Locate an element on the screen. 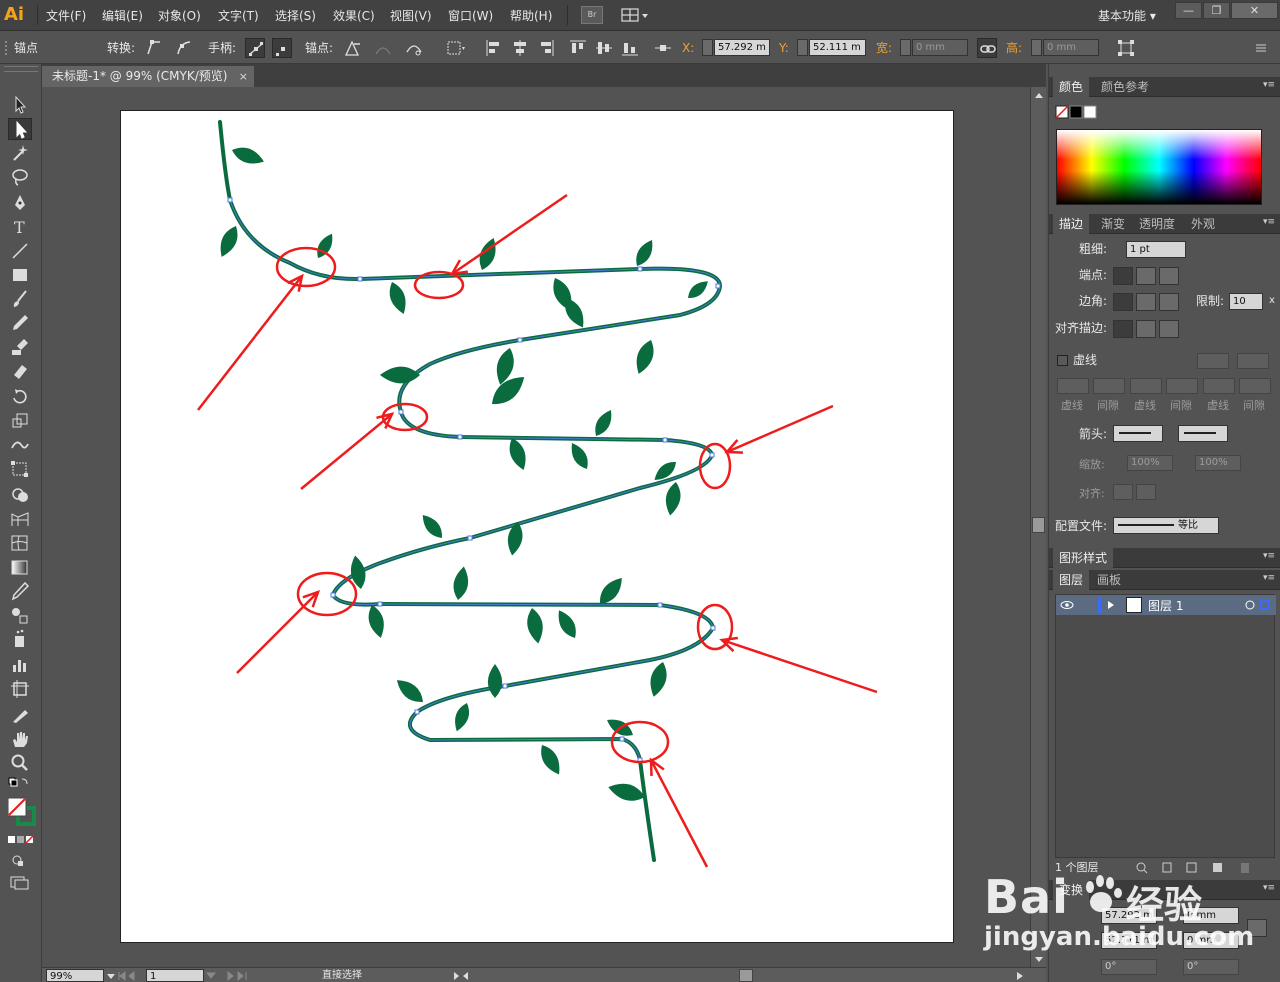 Image resolution: width=1280 pixels, height=982 pixels. fill-stroke-mini-icon is located at coordinates (1076, 113).